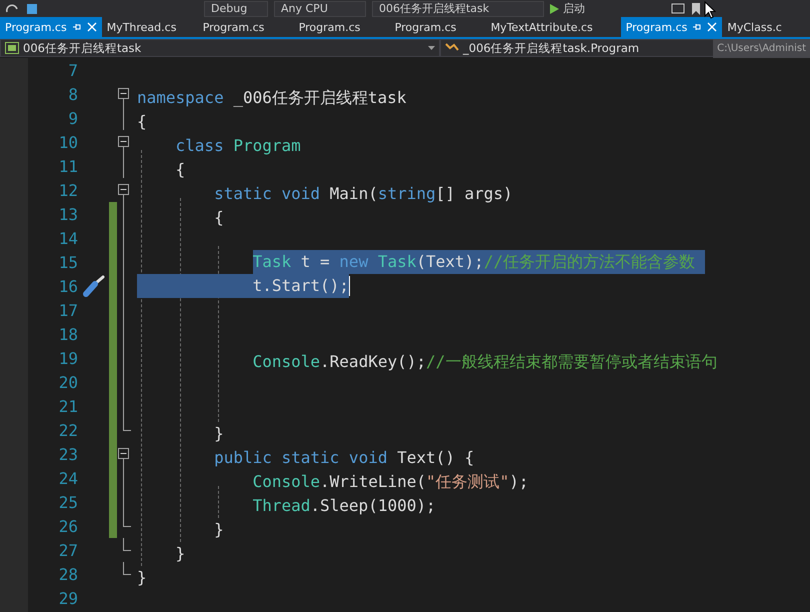 This screenshot has width=810, height=612. Describe the element at coordinates (710, 10) in the screenshot. I see `mouse-pointer-icon` at that location.